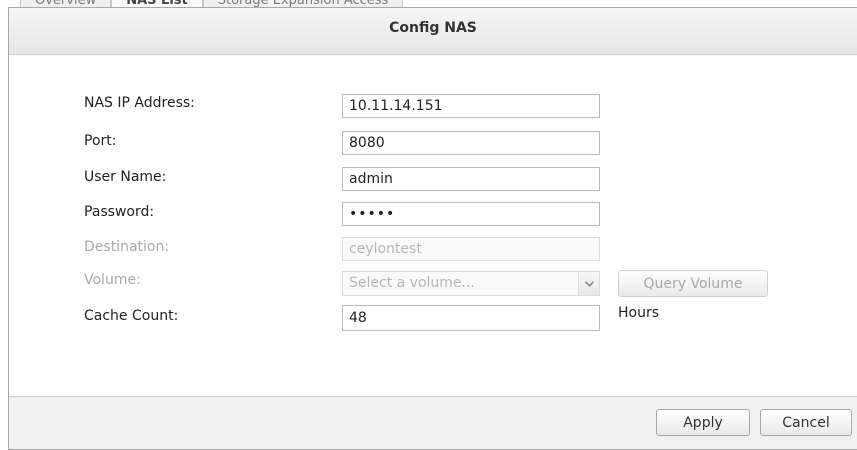 Image resolution: width=857 pixels, height=450 pixels. What do you see at coordinates (119, 212) in the screenshot?
I see `password-label: Password:` at bounding box center [119, 212].